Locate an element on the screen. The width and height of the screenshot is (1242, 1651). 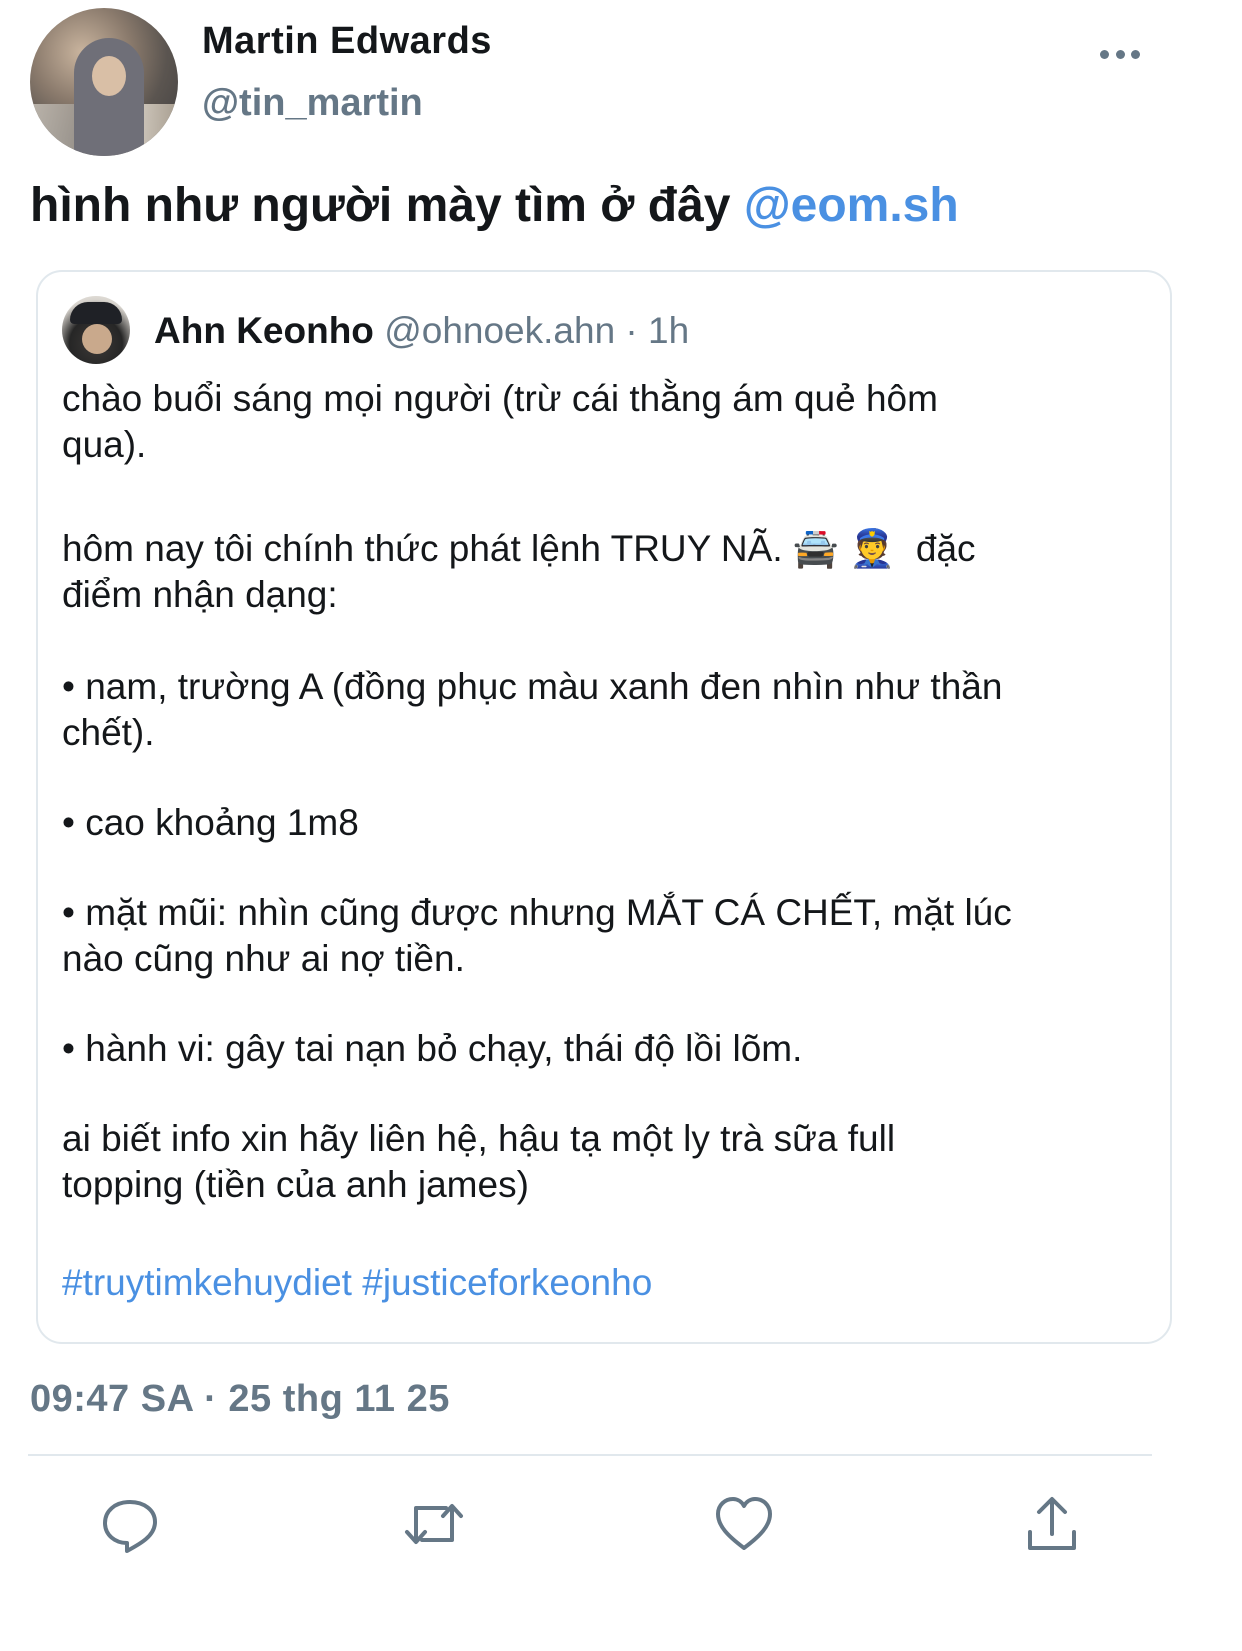
heart-icon is located at coordinates (744, 1523).